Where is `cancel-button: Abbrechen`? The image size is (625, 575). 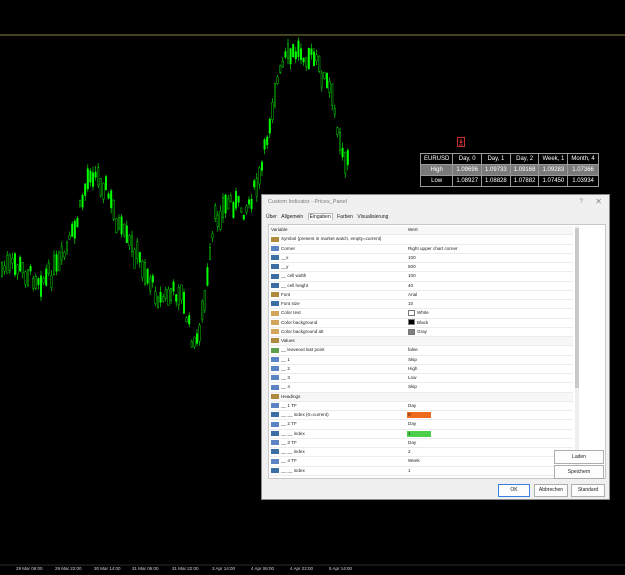
cancel-button: Abbrechen is located at coordinates (551, 490).